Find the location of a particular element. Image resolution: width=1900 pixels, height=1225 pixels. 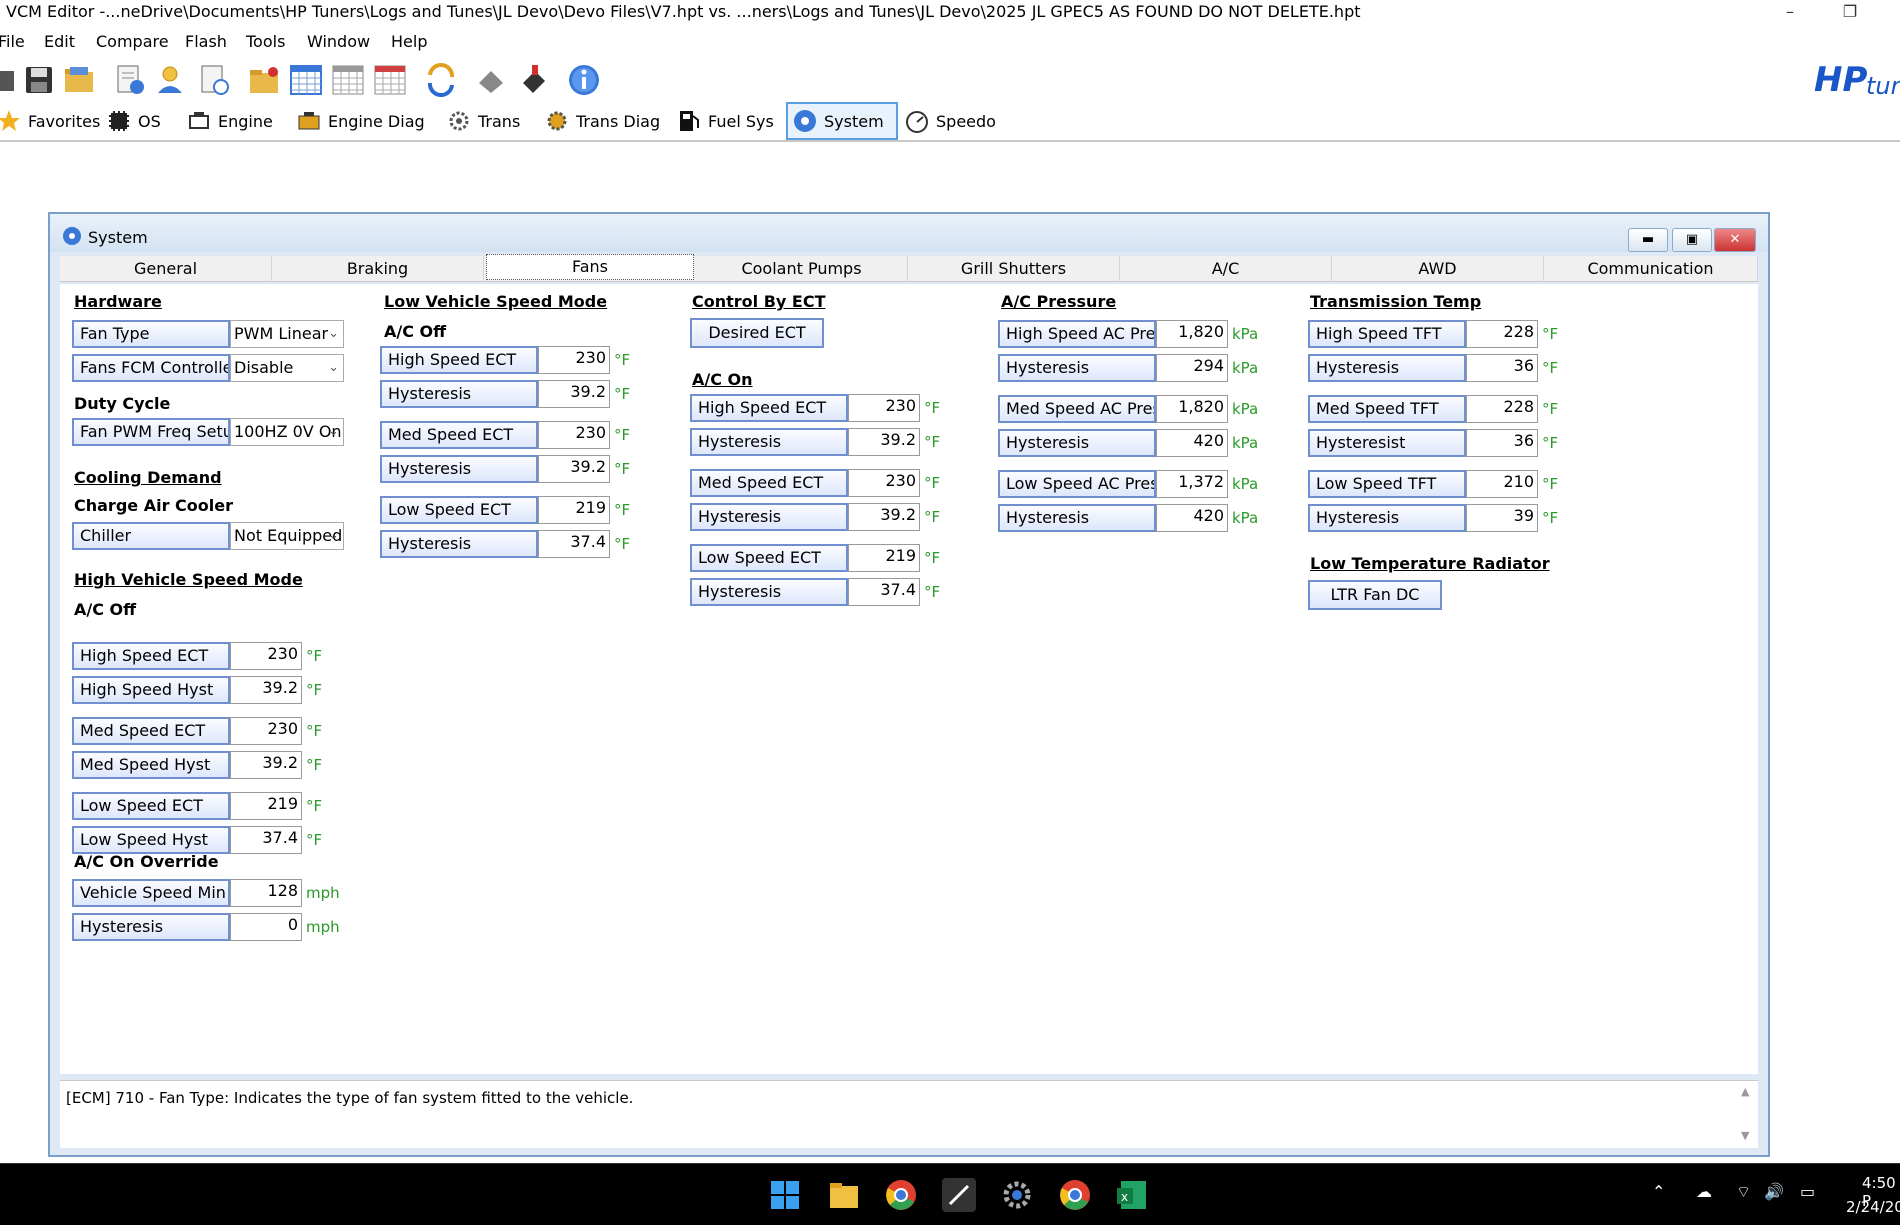

wifi-icon: ⌔ is located at coordinates (1743, 1192).